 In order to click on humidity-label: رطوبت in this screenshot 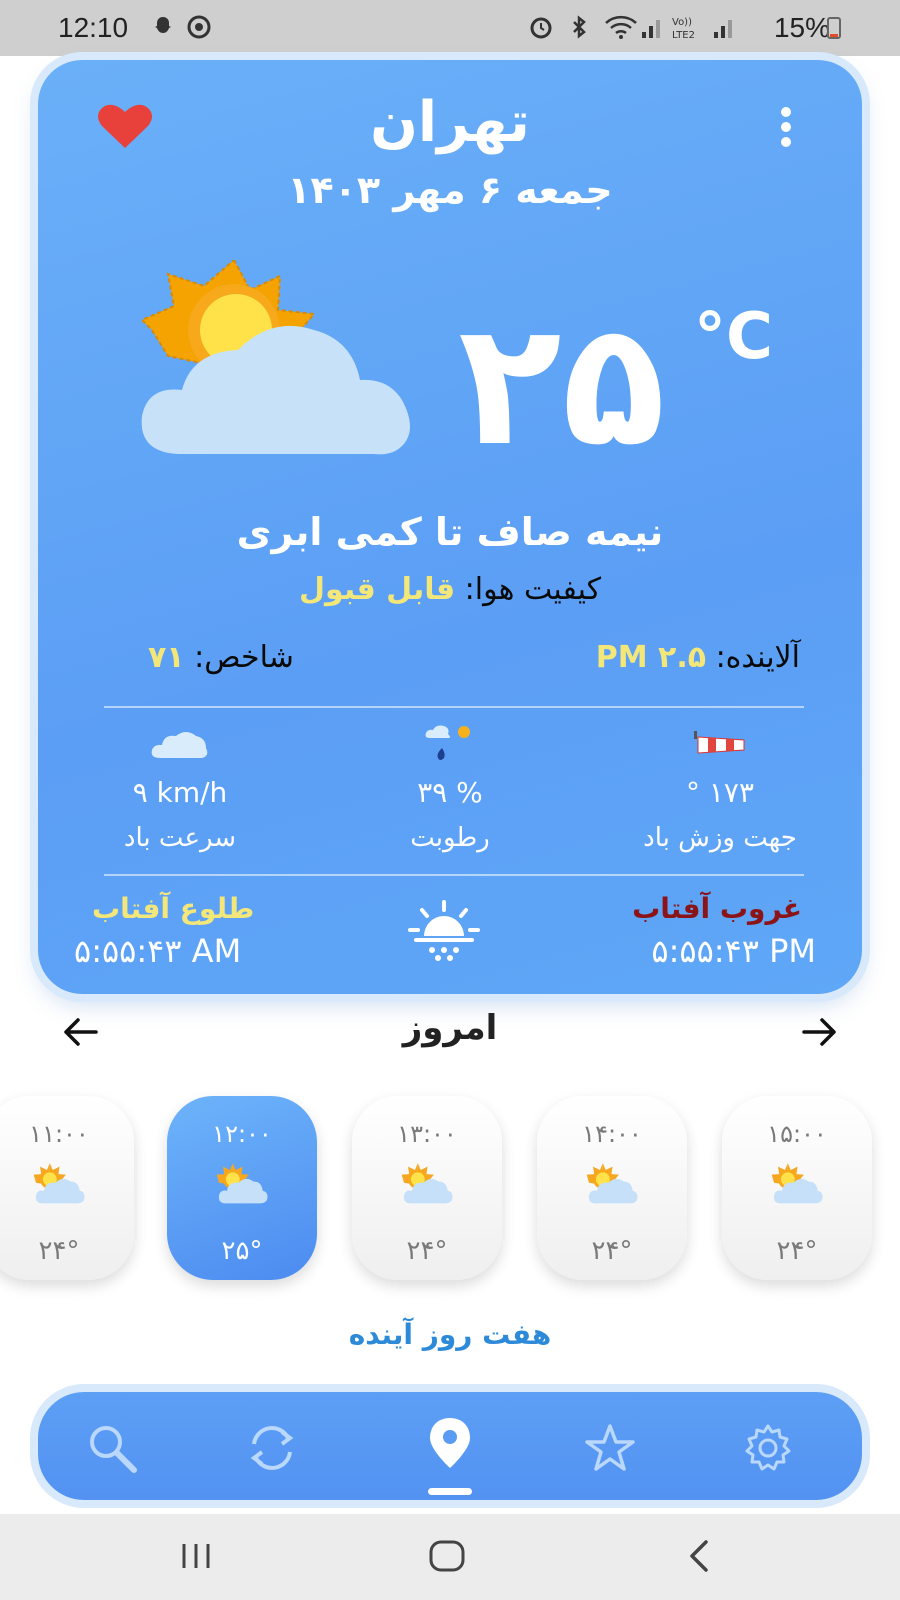, I will do `click(450, 838)`.